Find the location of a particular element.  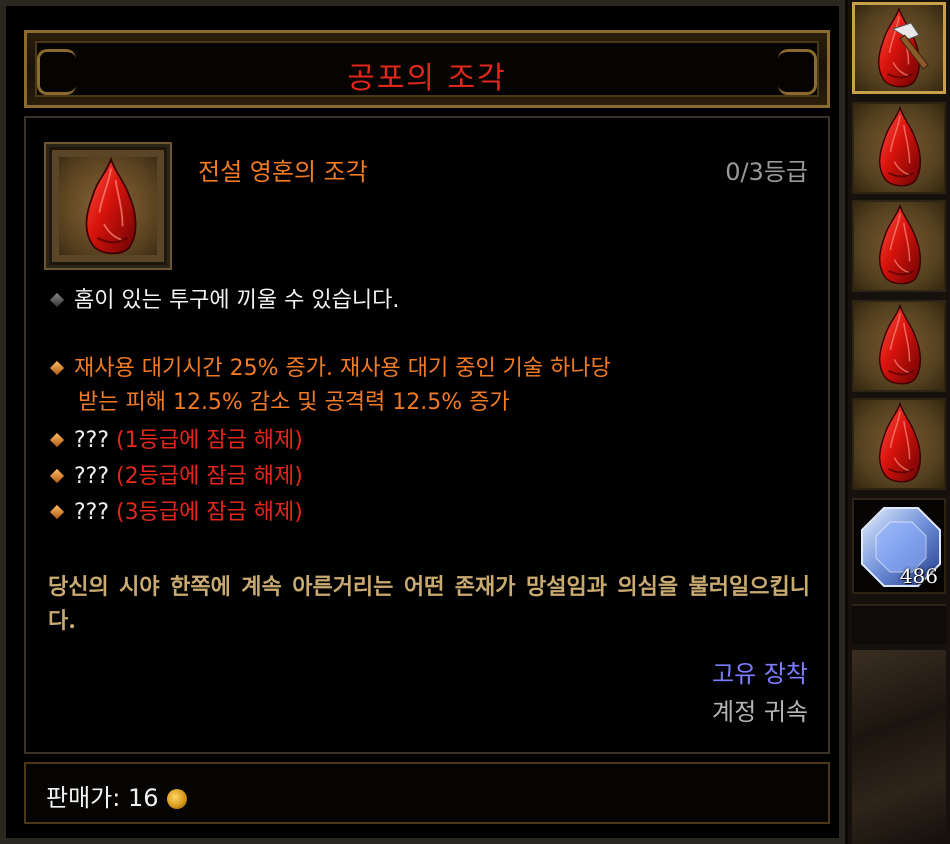

locked-effect-2: ??? (2등급에 잠금 해제) is located at coordinates (175, 477).